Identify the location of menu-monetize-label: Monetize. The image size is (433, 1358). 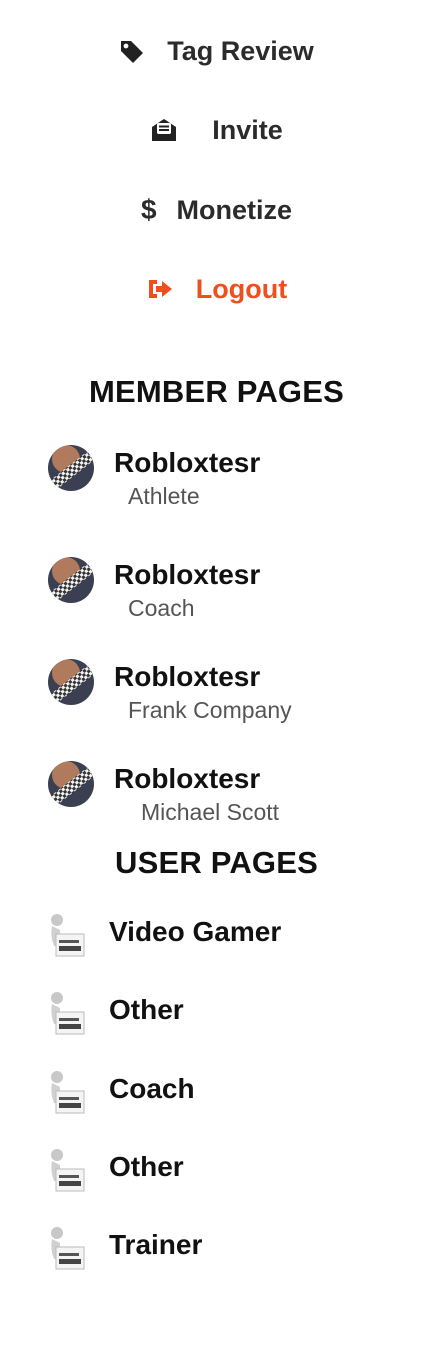
(234, 209).